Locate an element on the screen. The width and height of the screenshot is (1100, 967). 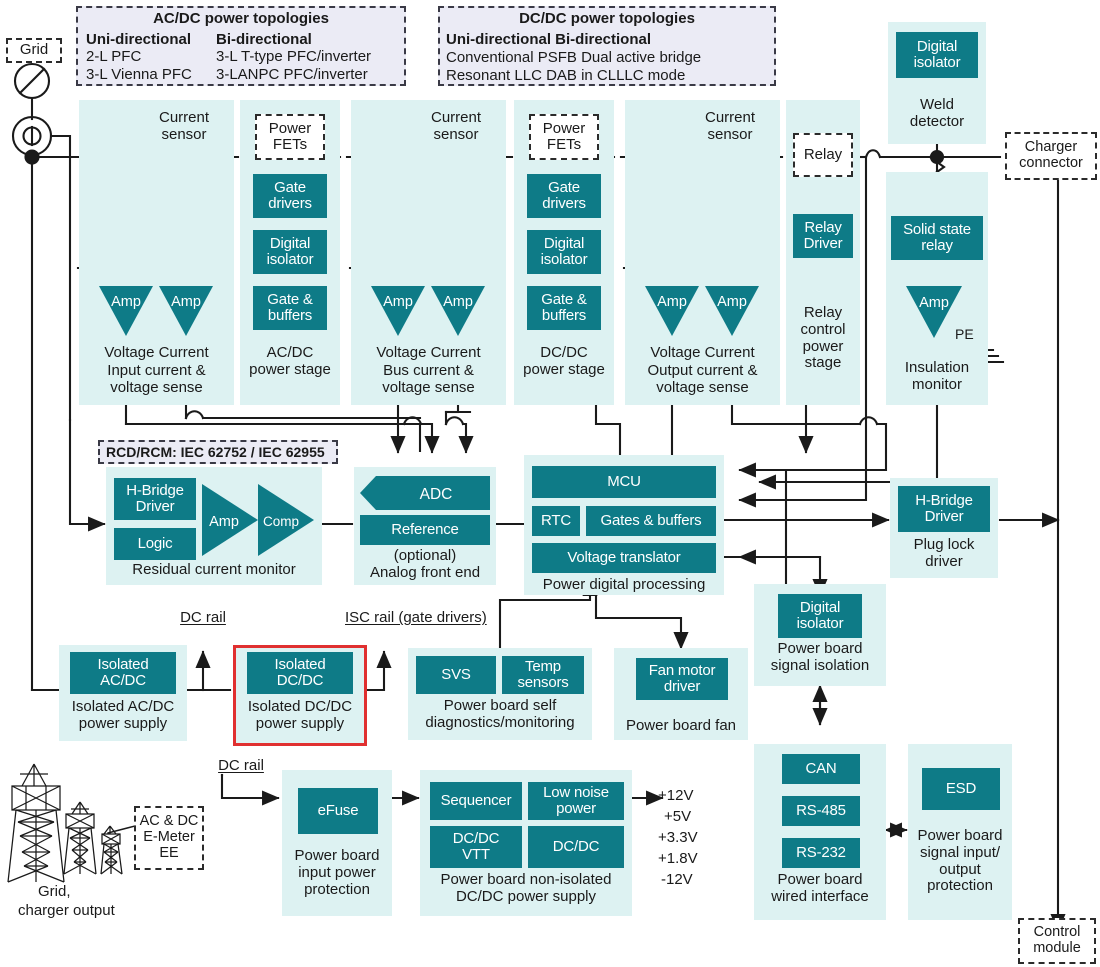
residual-current-monitor-caption: Residual current monitor is located at coordinates (214, 569).